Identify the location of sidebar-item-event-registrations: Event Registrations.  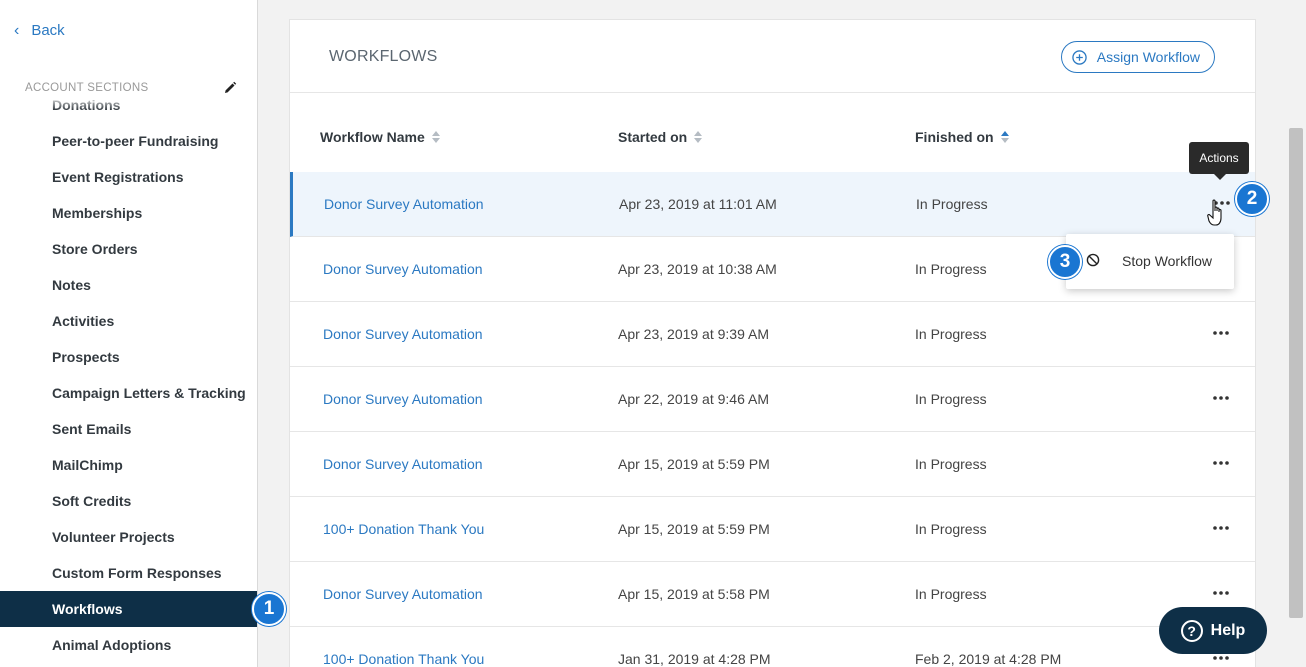
(128, 177).